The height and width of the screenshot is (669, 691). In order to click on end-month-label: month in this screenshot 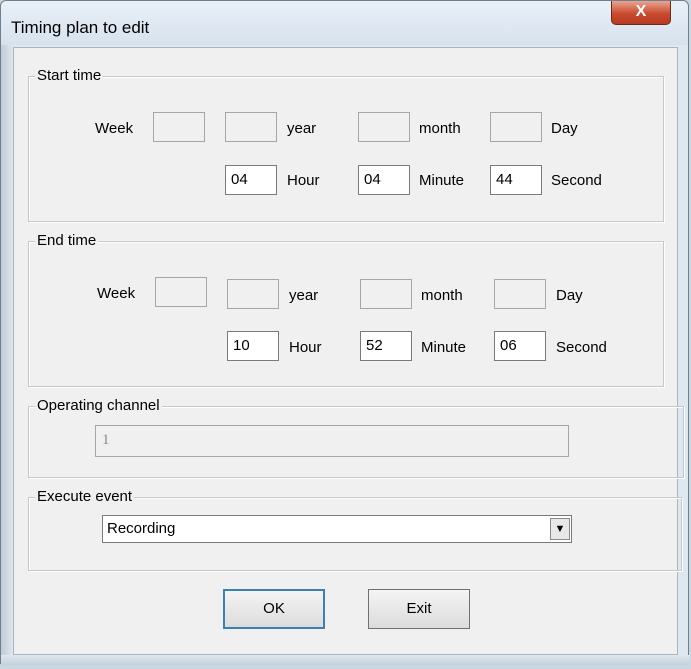, I will do `click(442, 295)`.